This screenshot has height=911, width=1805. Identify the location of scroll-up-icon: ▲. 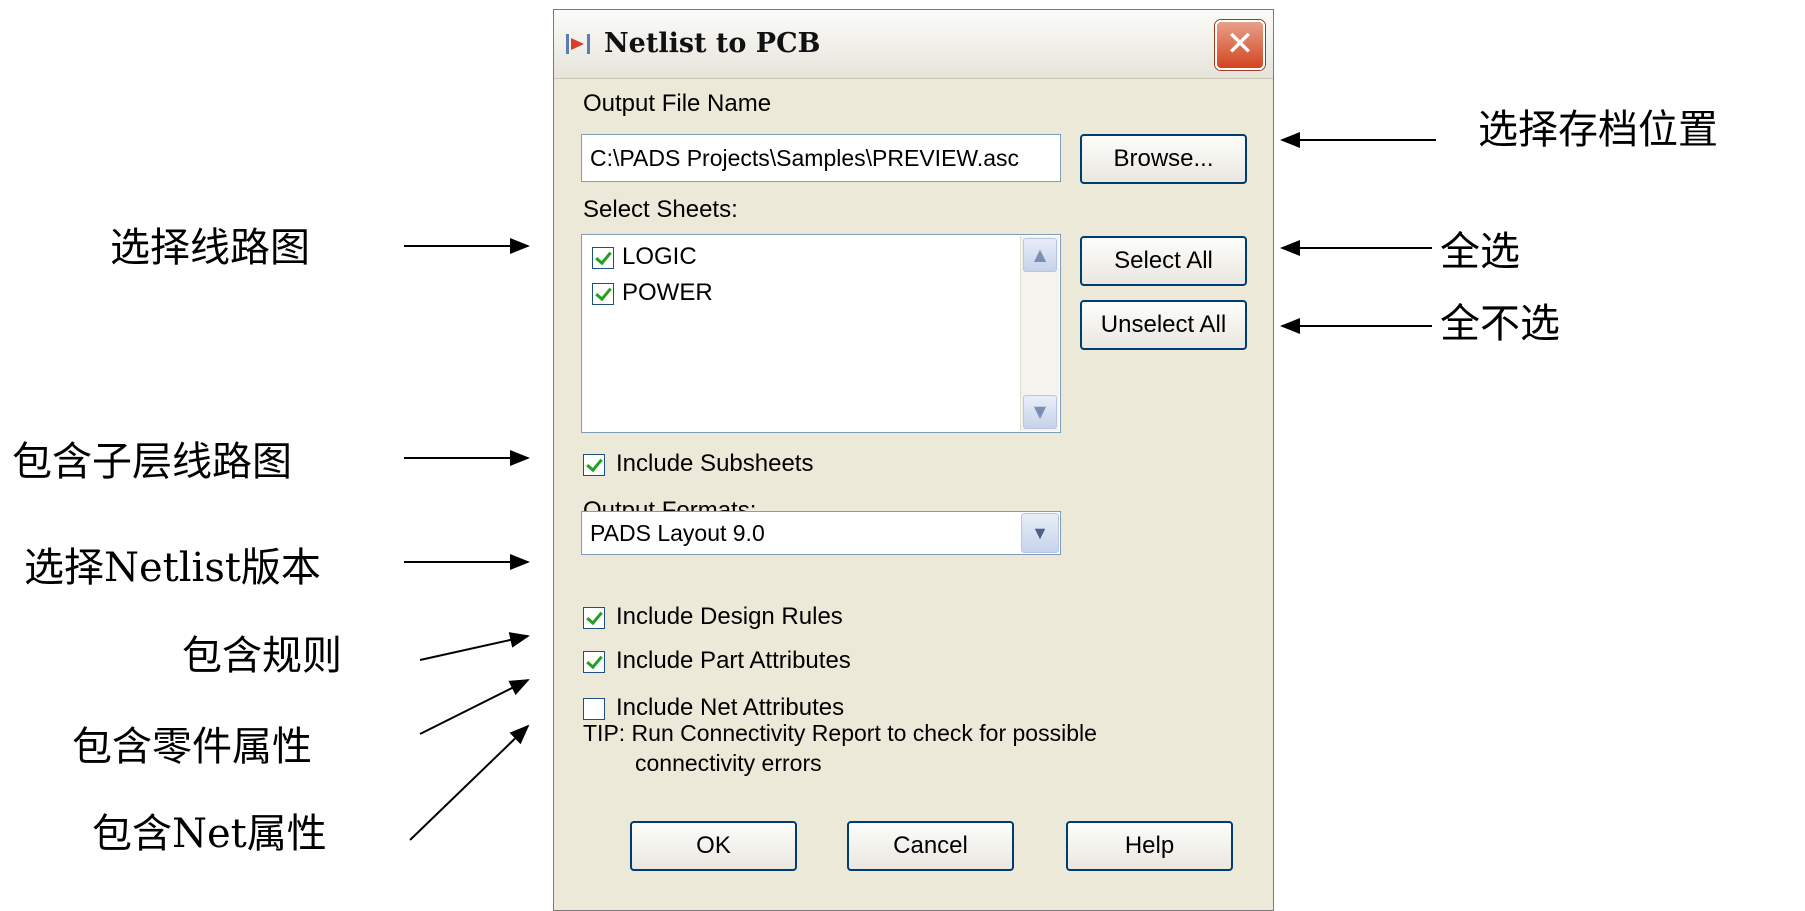
(1040, 255).